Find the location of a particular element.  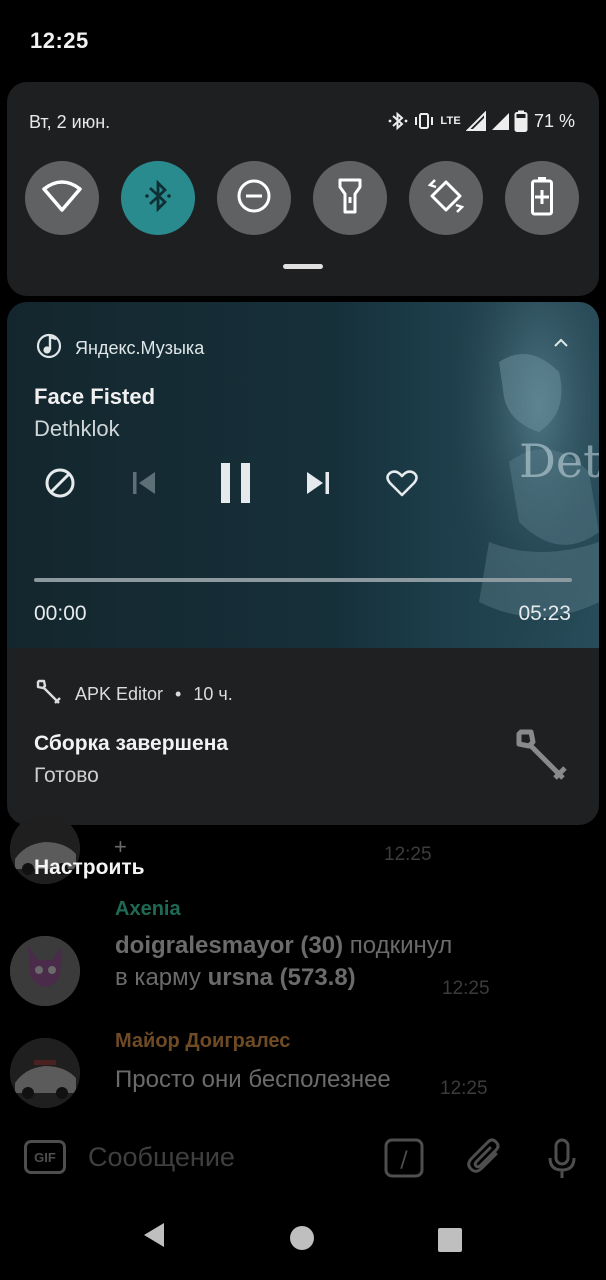

do-not-disturb-icon is located at coordinates (254, 198).